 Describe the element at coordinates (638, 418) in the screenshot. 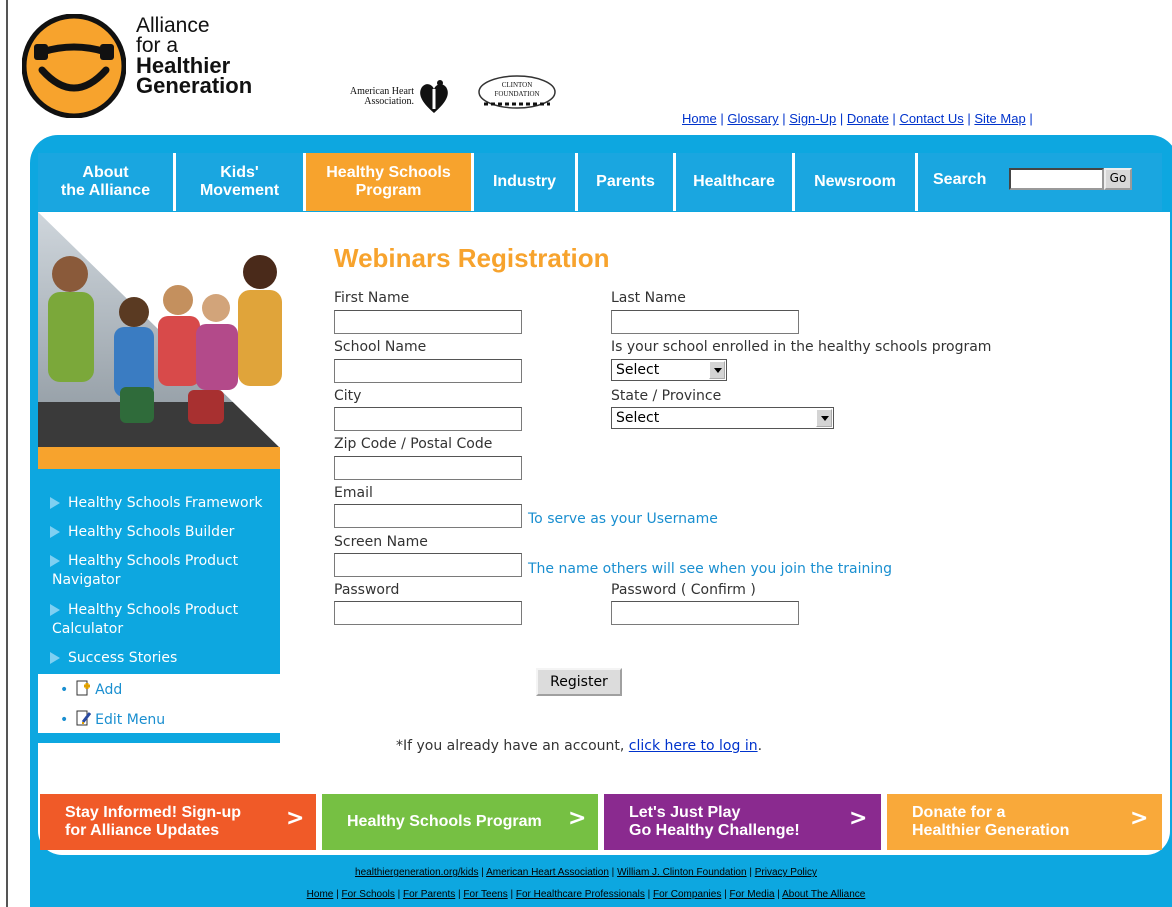

I see `state-select-value: Select` at that location.